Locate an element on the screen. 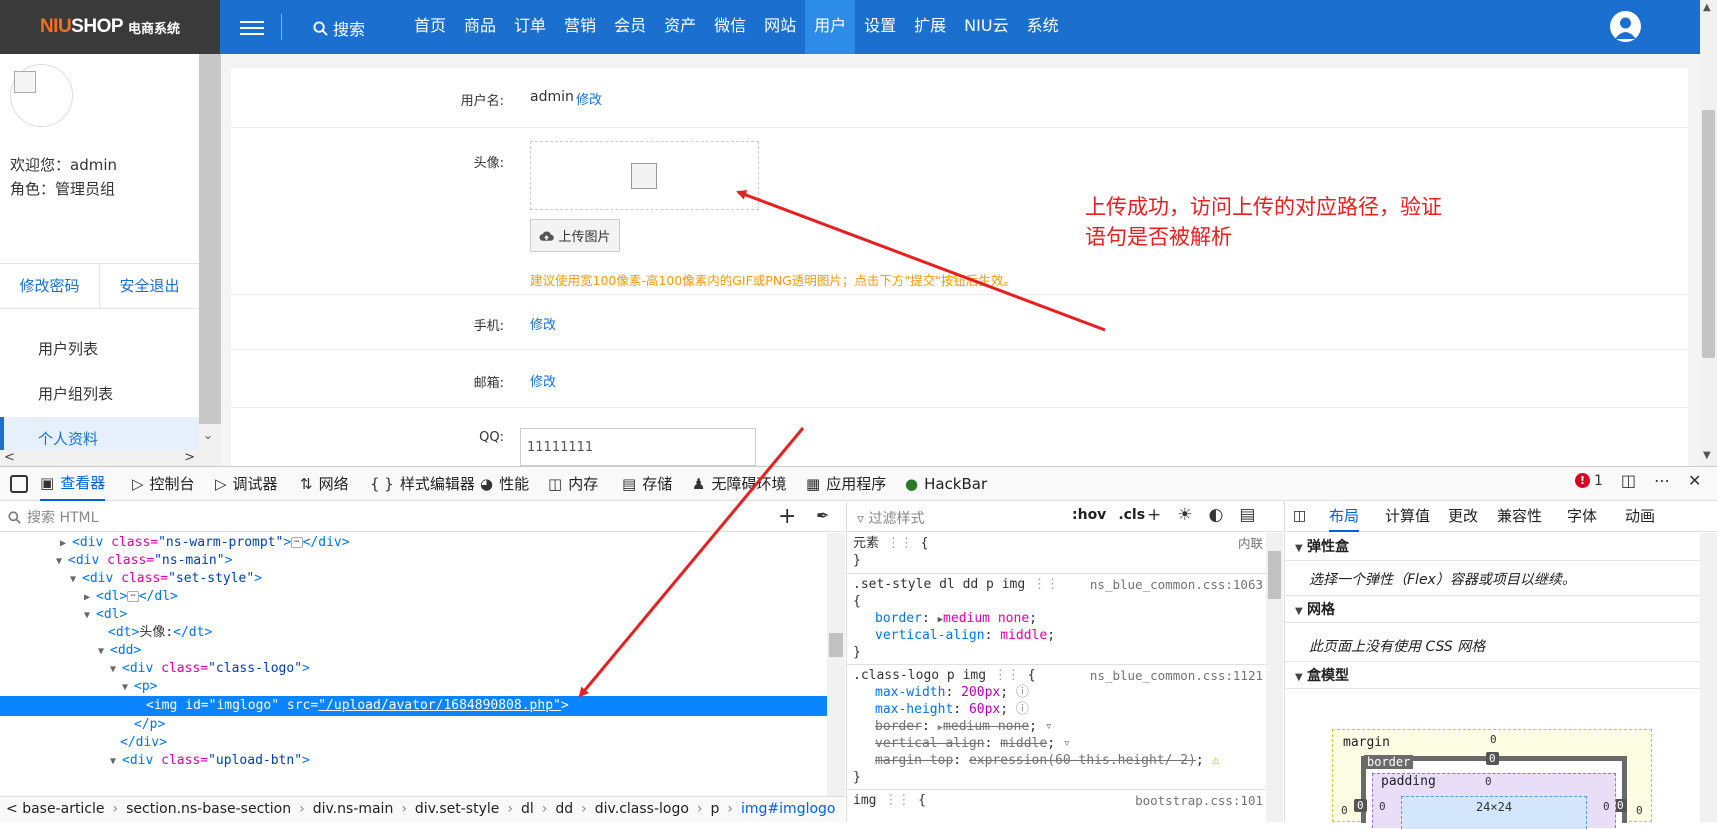 Image resolution: width=1717 pixels, height=829 pixels. logo: NIUSHOP 电商系统 is located at coordinates (110, 27).